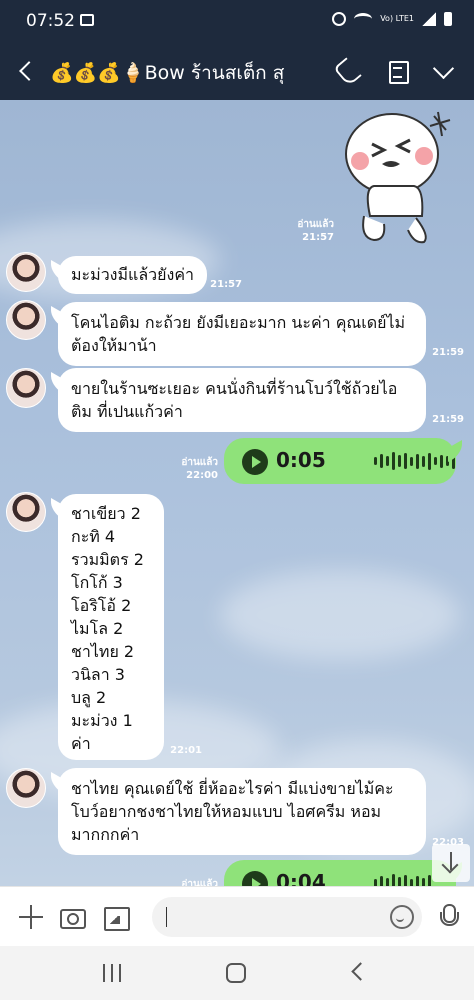  Describe the element at coordinates (180, 73) in the screenshot. I see `chat-title: 💰💰💰🍦Bow ร้านสเต็ก สุ` at that location.